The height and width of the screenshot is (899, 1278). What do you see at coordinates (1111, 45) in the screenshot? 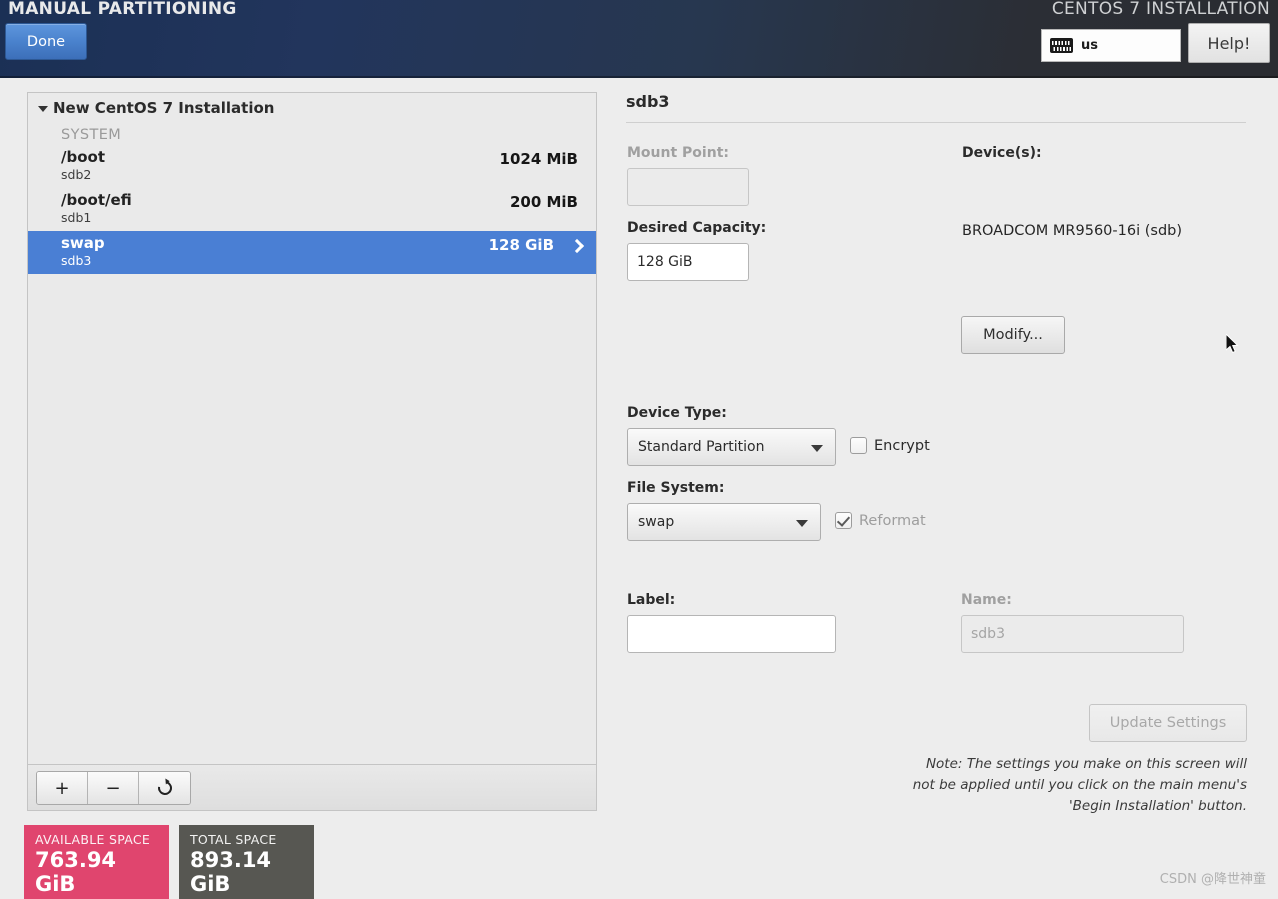
I see `keyboard-layout-indicator: us` at bounding box center [1111, 45].